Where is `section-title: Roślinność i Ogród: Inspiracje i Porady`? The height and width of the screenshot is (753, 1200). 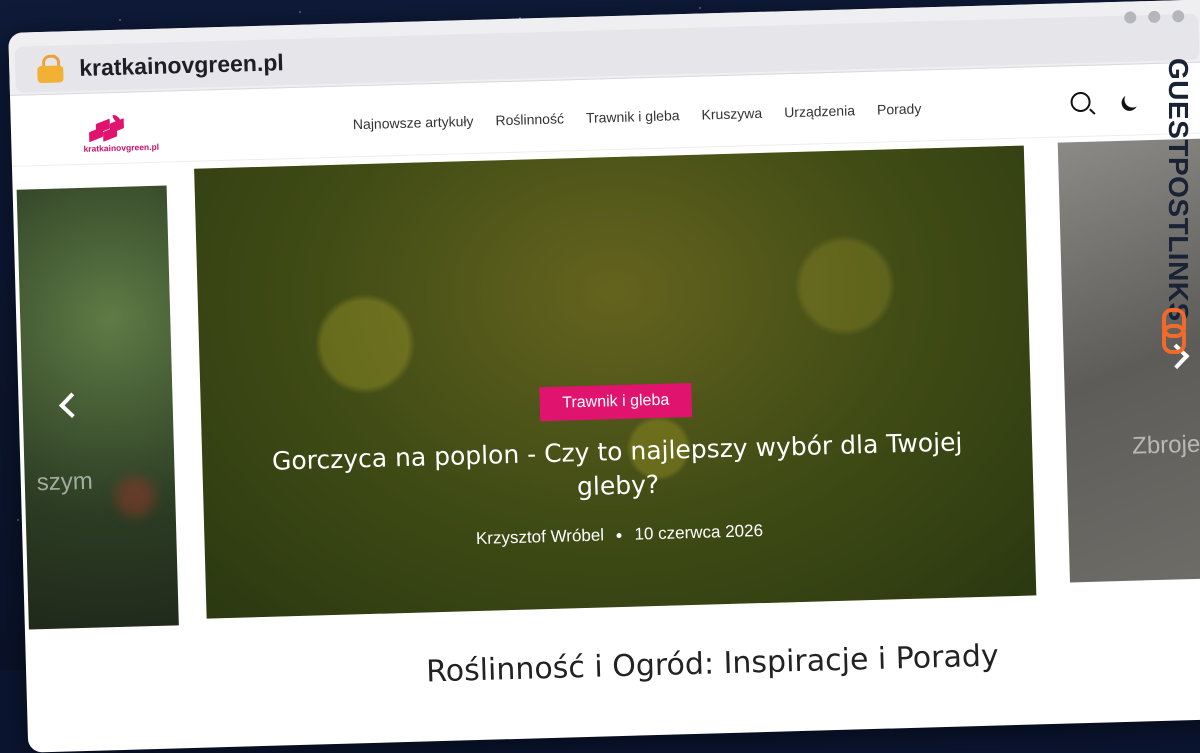
section-title: Roślinność i Ogród: Inspiracje i Porady is located at coordinates (712, 664).